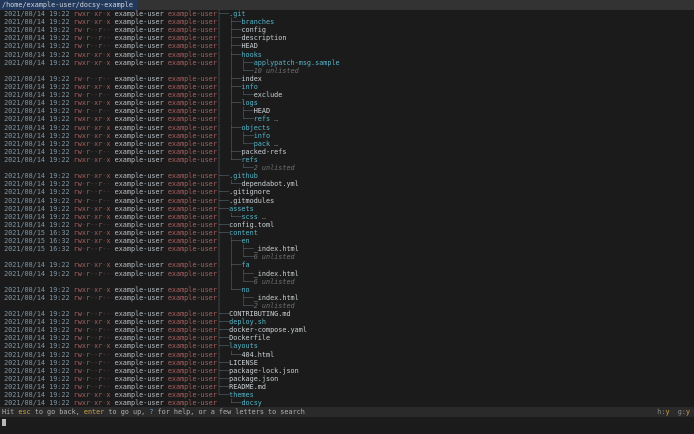 Image resolution: width=694 pixels, height=434 pixels. What do you see at coordinates (274, 257) in the screenshot?
I see `unlisted-count-label: 6 unlisted` at bounding box center [274, 257].